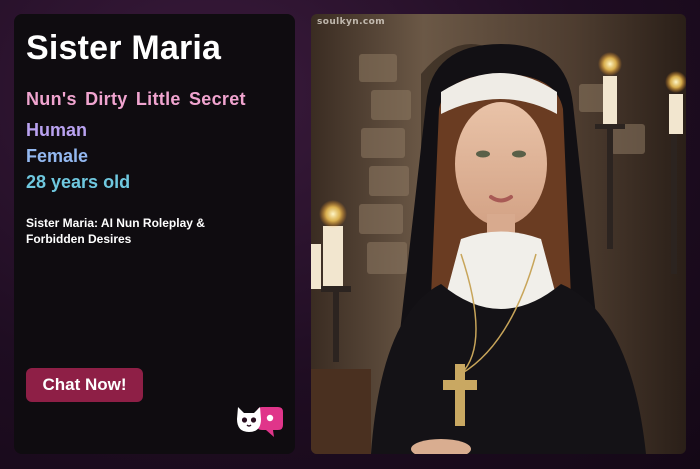 This screenshot has width=700, height=469. What do you see at coordinates (78, 182) in the screenshot?
I see `character-age: 28 years old` at bounding box center [78, 182].